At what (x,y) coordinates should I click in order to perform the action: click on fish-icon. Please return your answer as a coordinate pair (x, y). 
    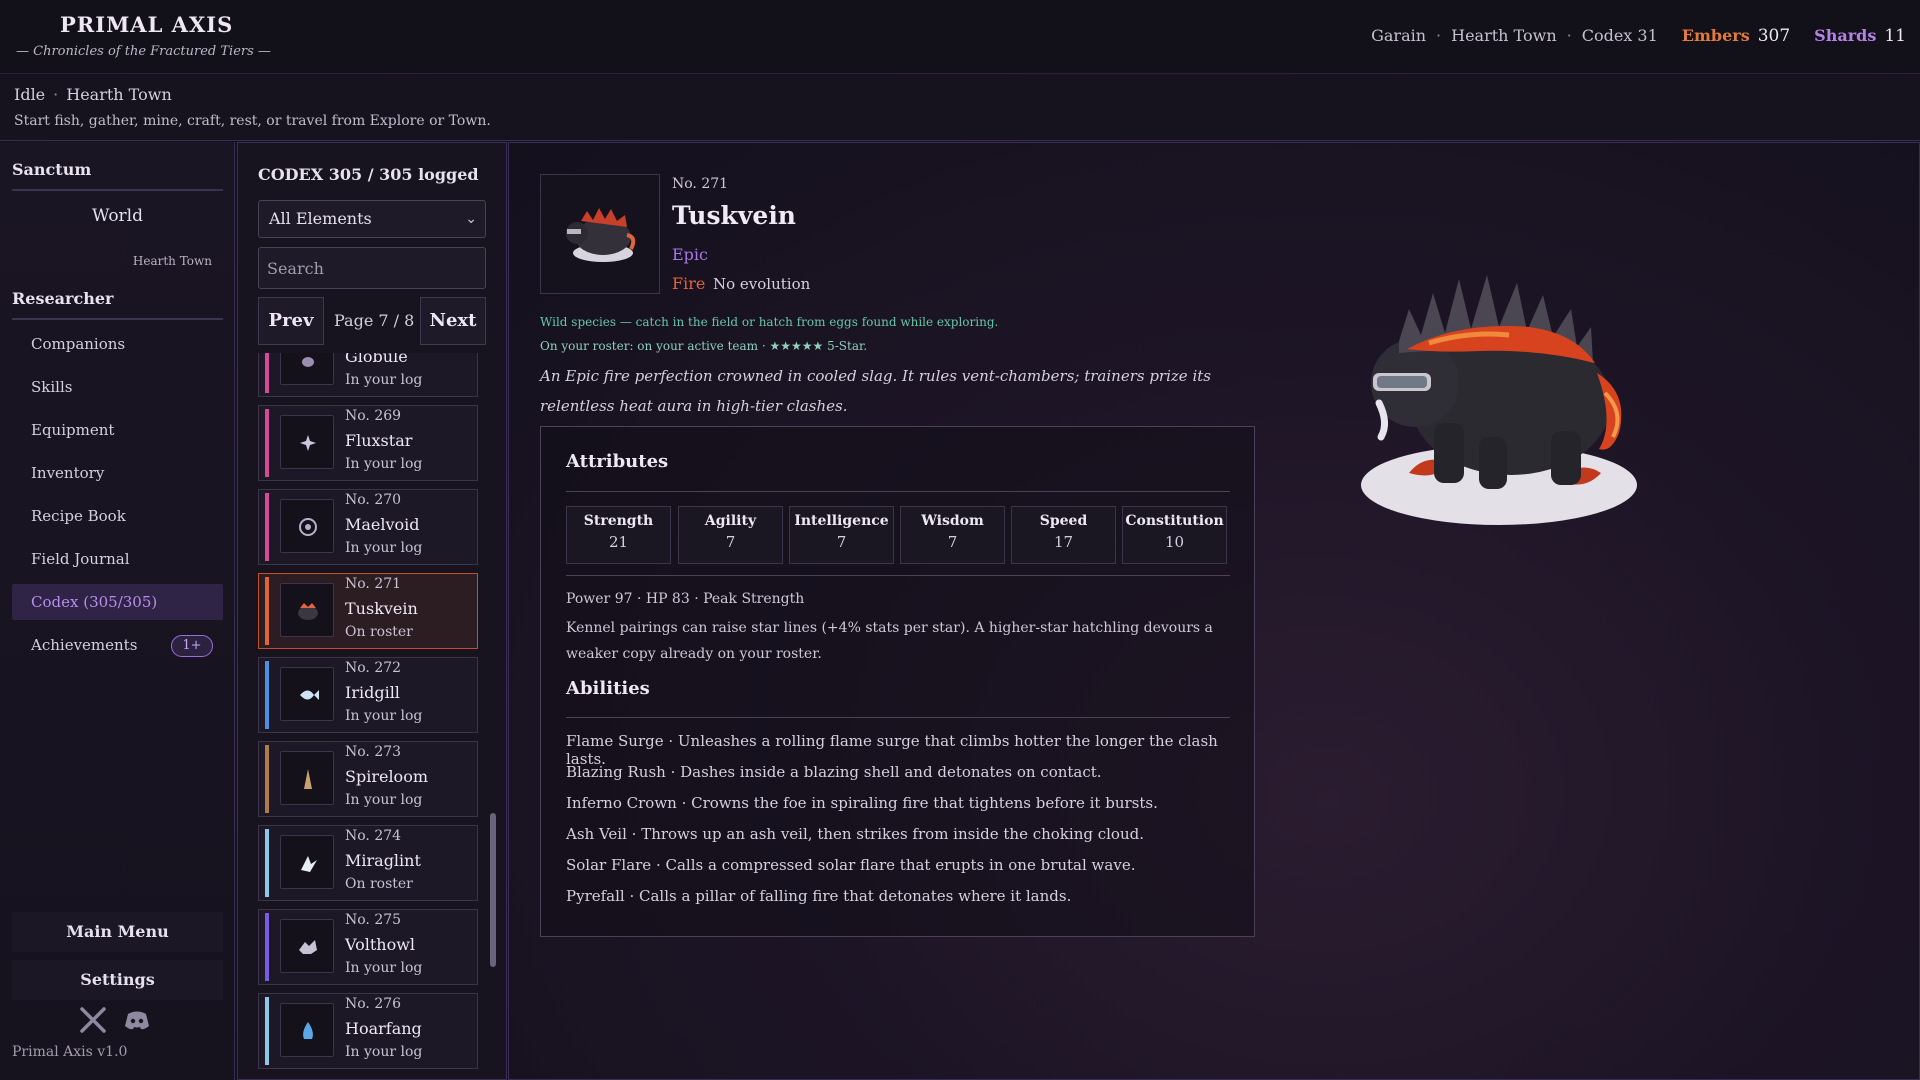
    Looking at the image, I should click on (309, 695).